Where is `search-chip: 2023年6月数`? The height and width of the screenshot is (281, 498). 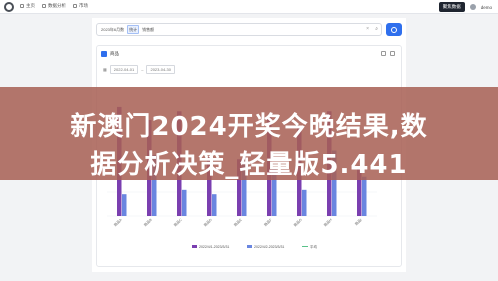
search-chip: 2023年6月数 is located at coordinates (112, 29).